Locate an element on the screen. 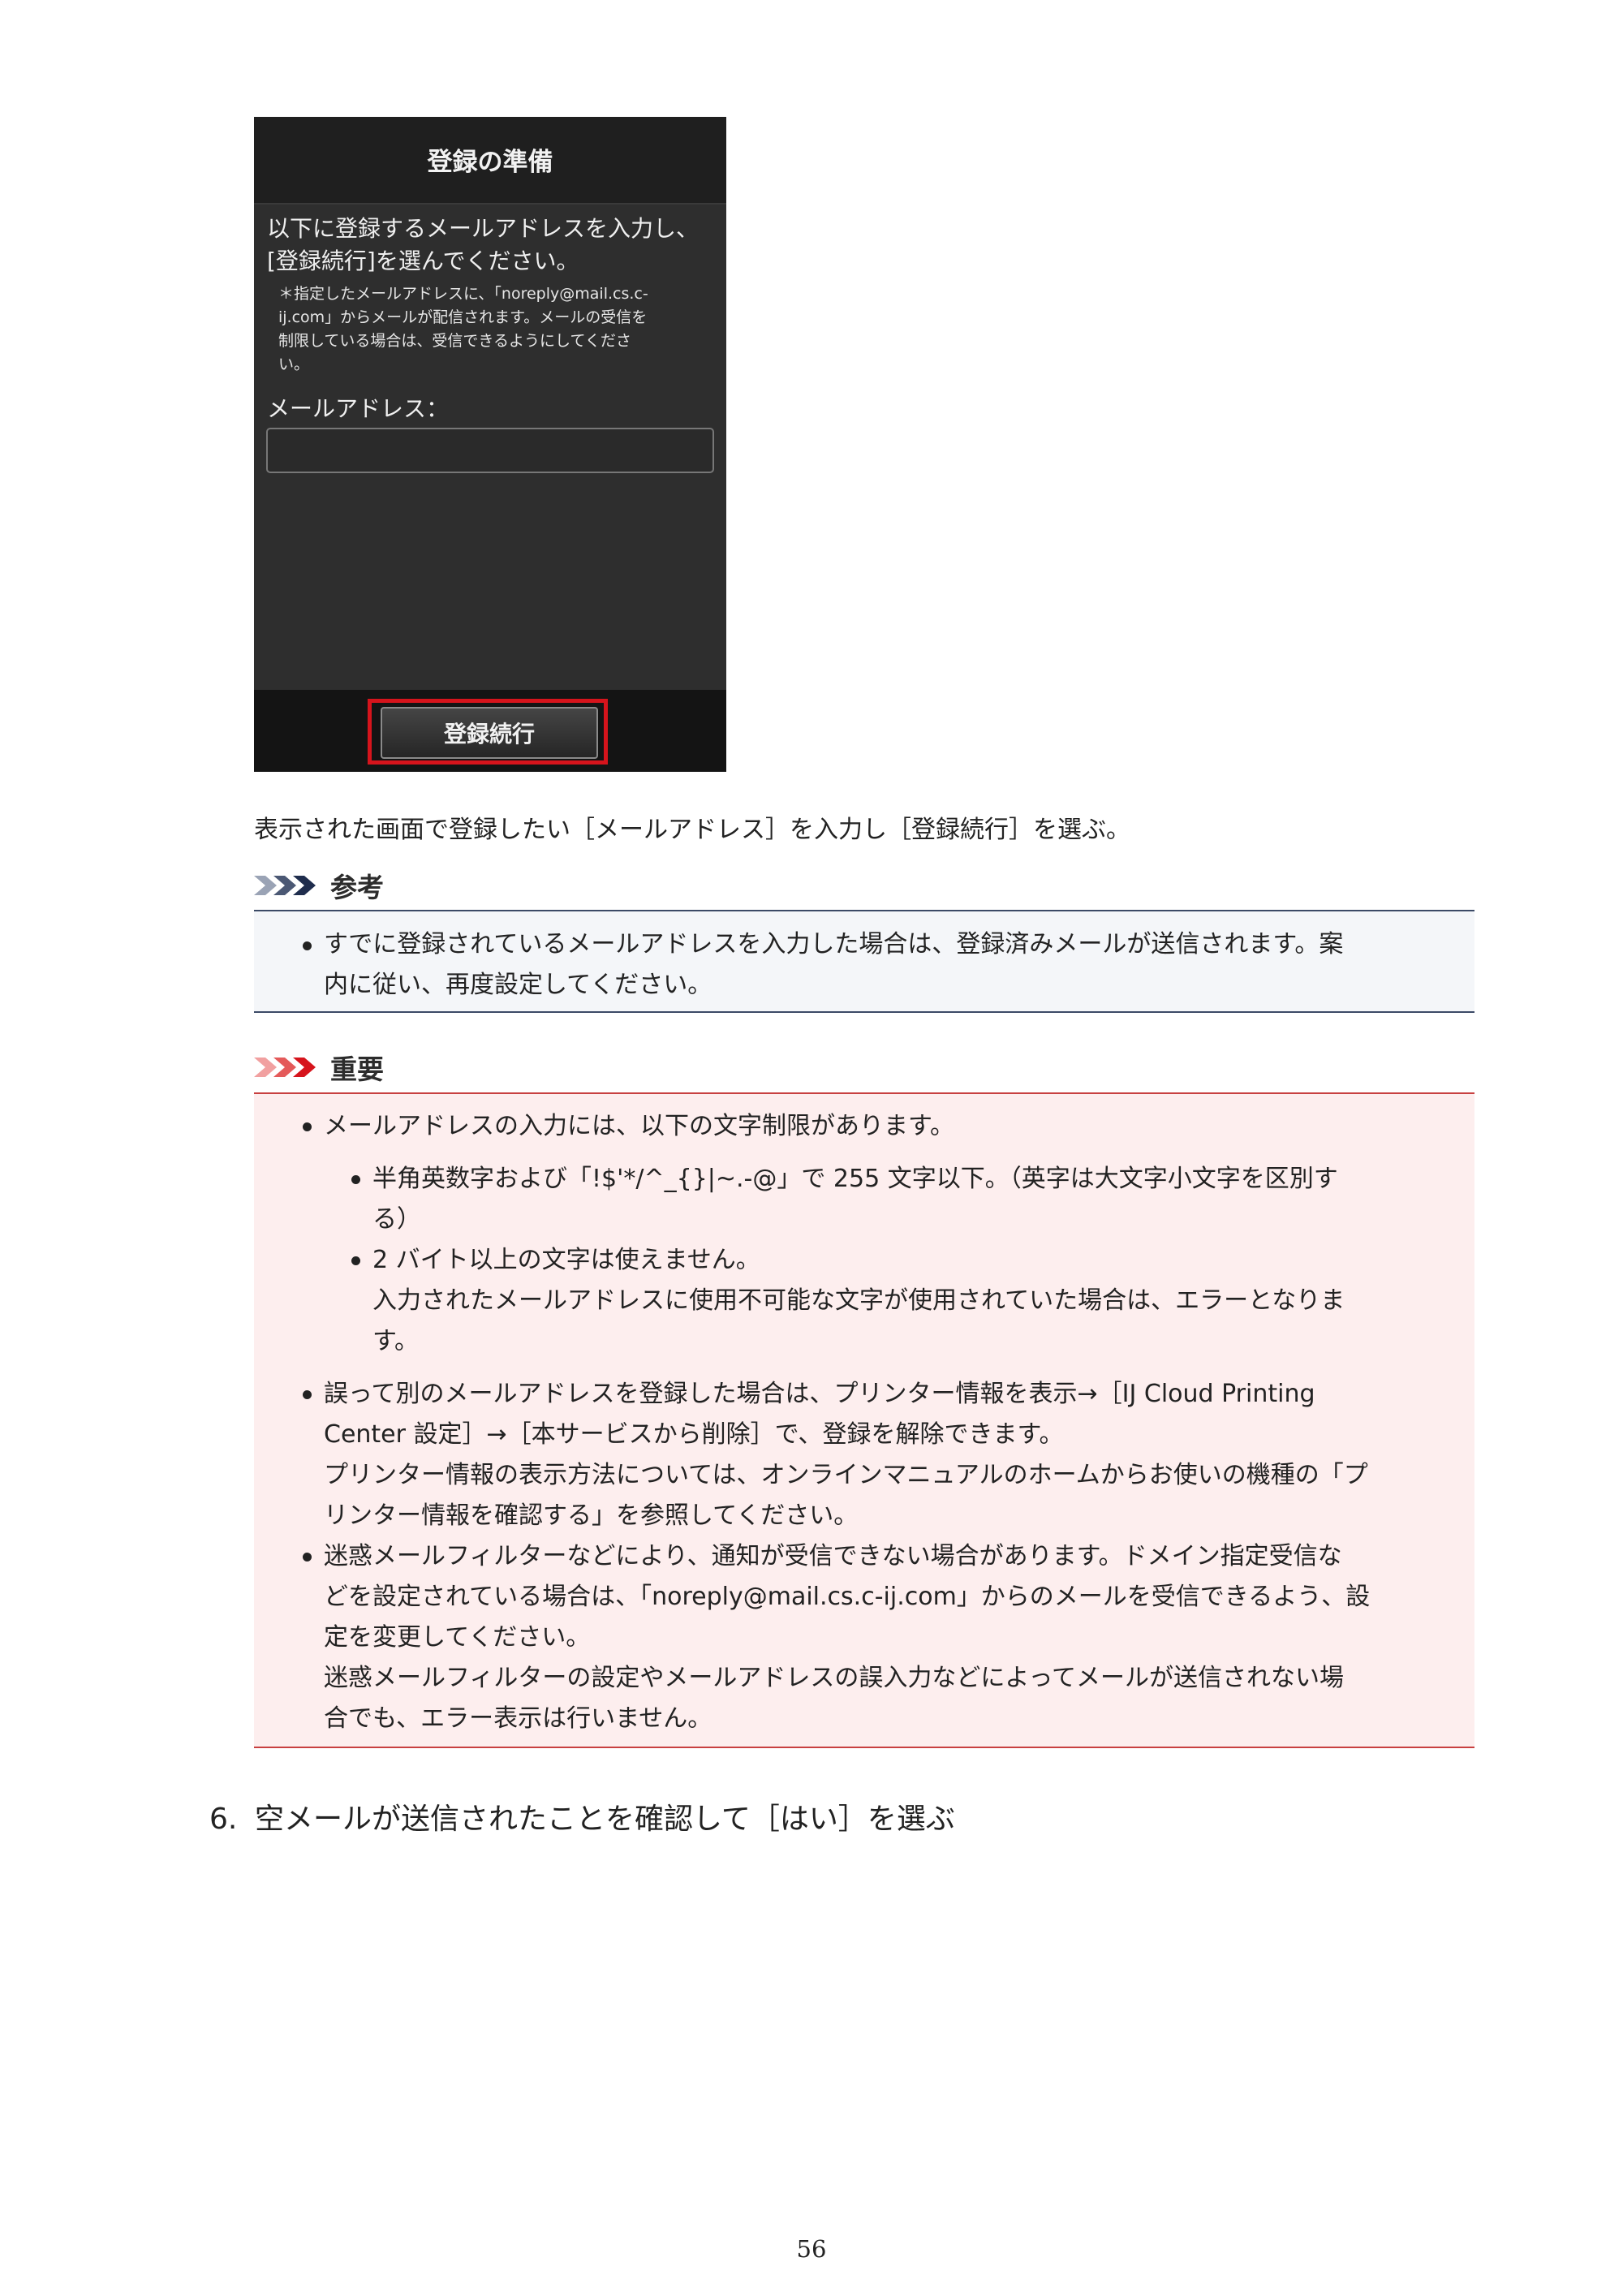  step-heading: 6. 空メールが送信されたことを確認して［はい］を選ぶ is located at coordinates (582, 1816).